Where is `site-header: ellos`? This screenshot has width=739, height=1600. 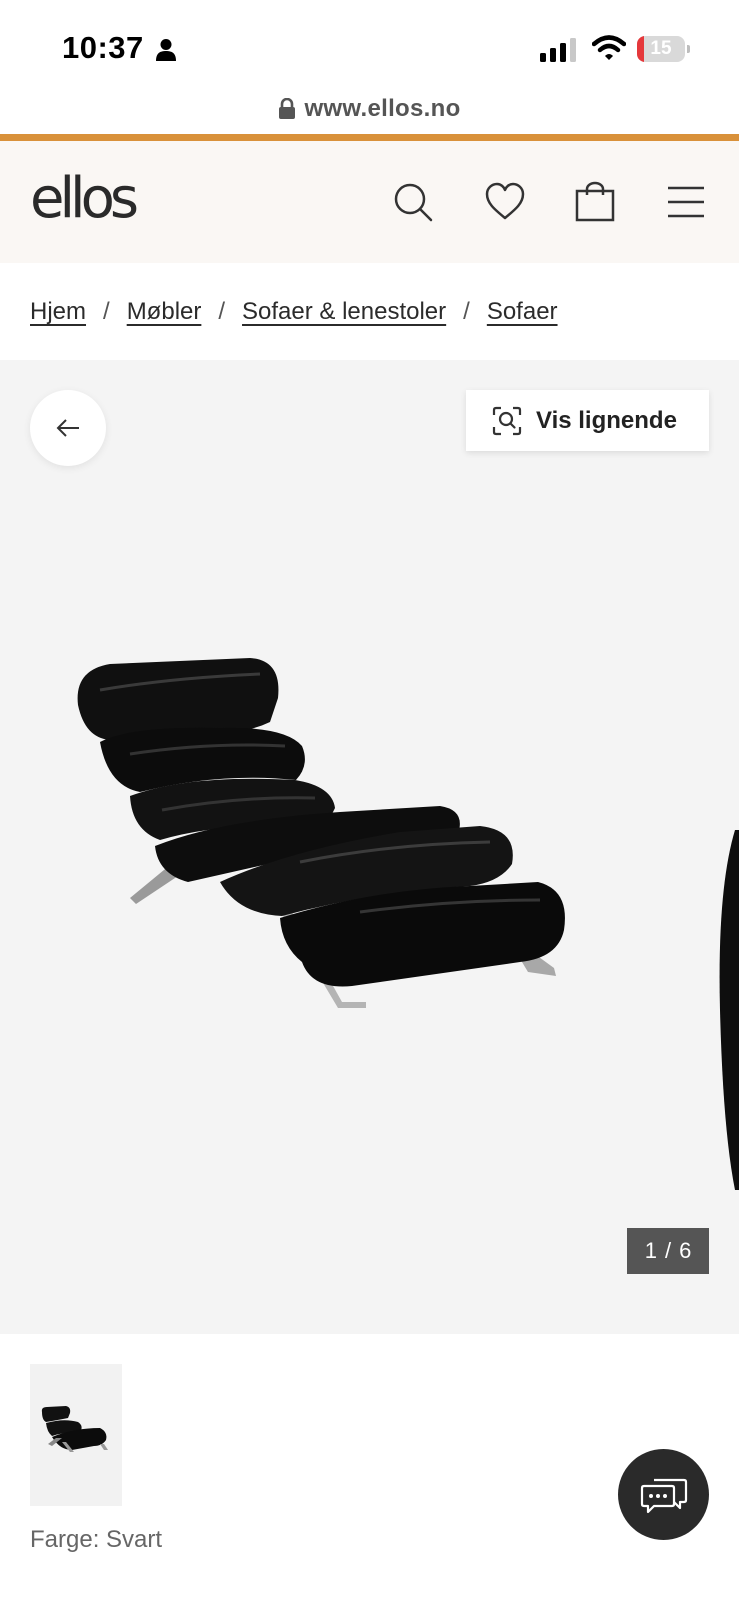 site-header: ellos is located at coordinates (369, 202).